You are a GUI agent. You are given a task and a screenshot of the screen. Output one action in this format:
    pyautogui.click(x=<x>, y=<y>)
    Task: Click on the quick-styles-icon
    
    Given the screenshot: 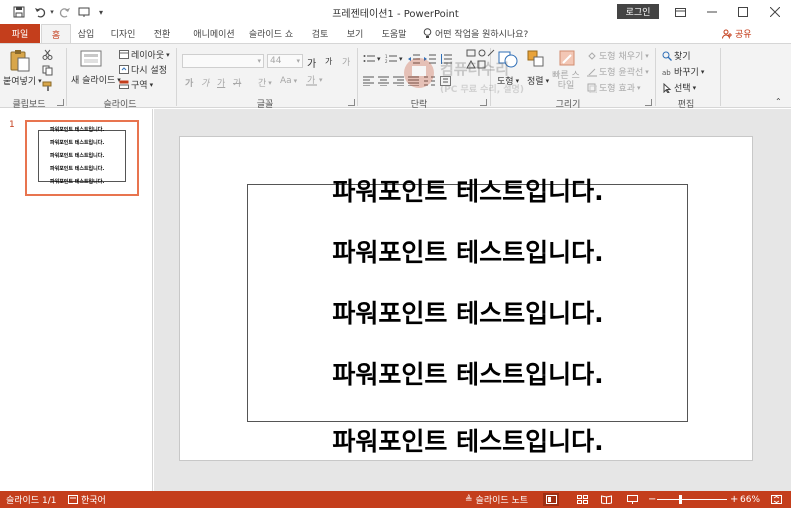 What is the action you would take?
    pyautogui.click(x=567, y=59)
    